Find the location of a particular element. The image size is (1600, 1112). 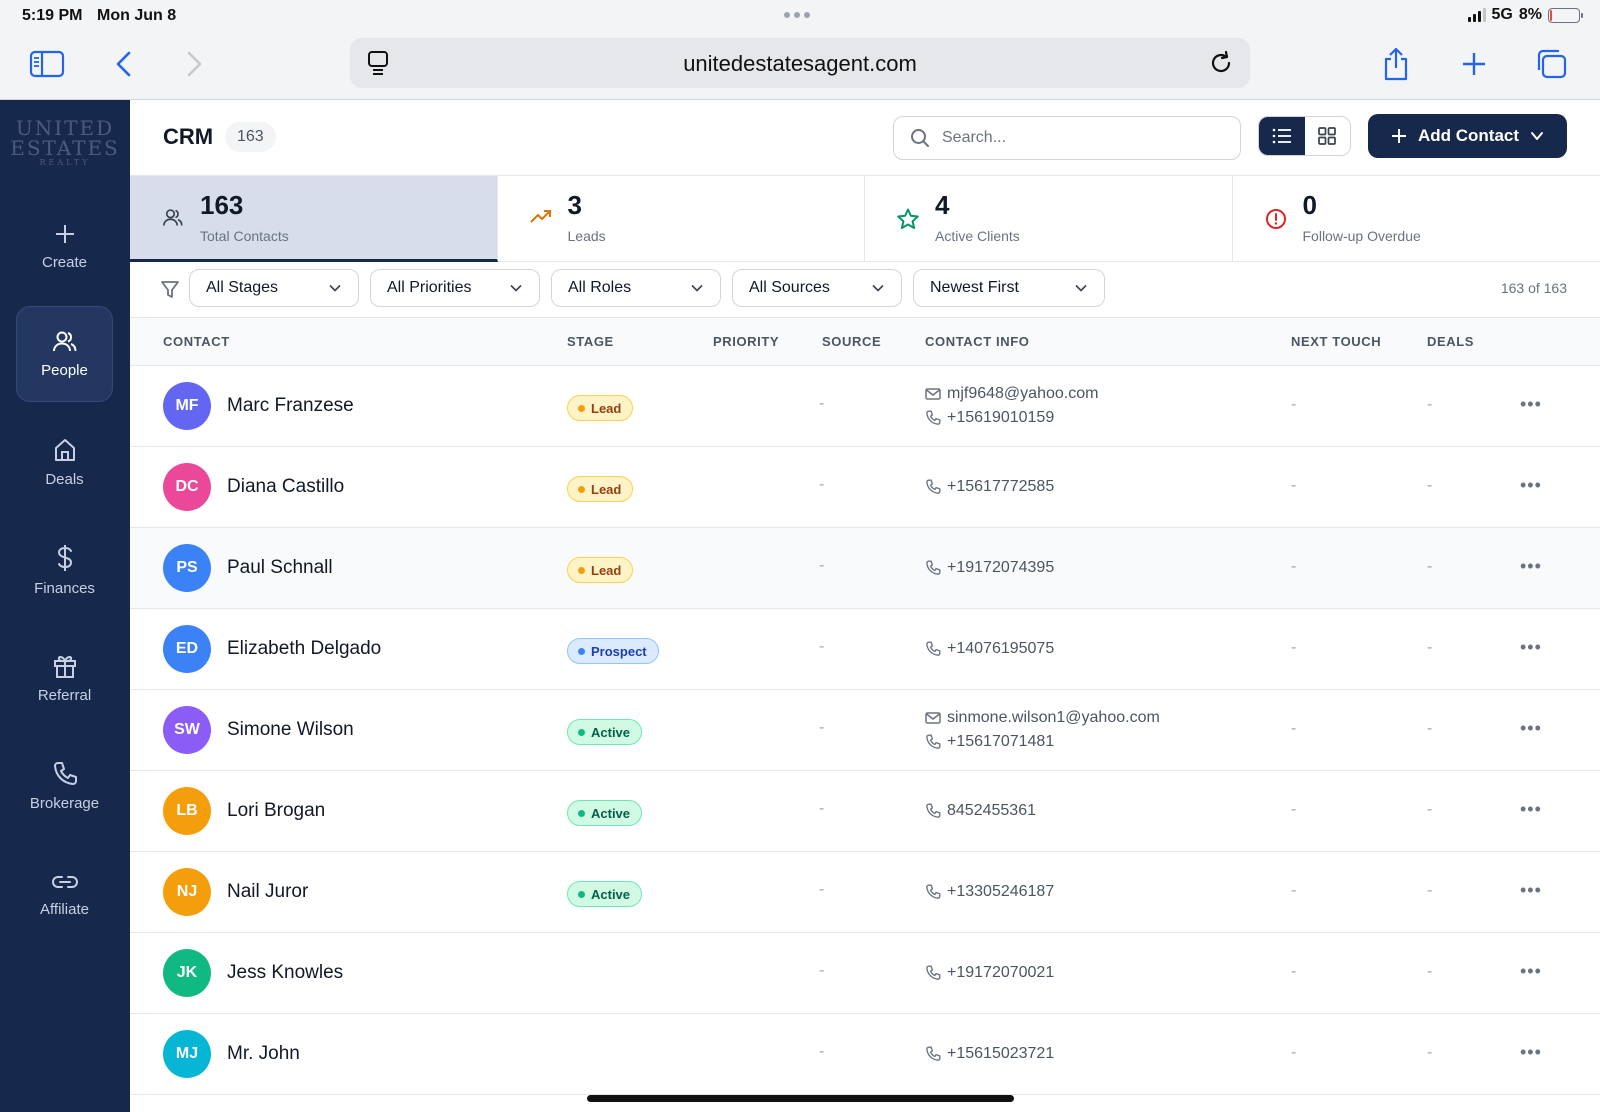

contact-name: Simone Wilson is located at coordinates (290, 730).